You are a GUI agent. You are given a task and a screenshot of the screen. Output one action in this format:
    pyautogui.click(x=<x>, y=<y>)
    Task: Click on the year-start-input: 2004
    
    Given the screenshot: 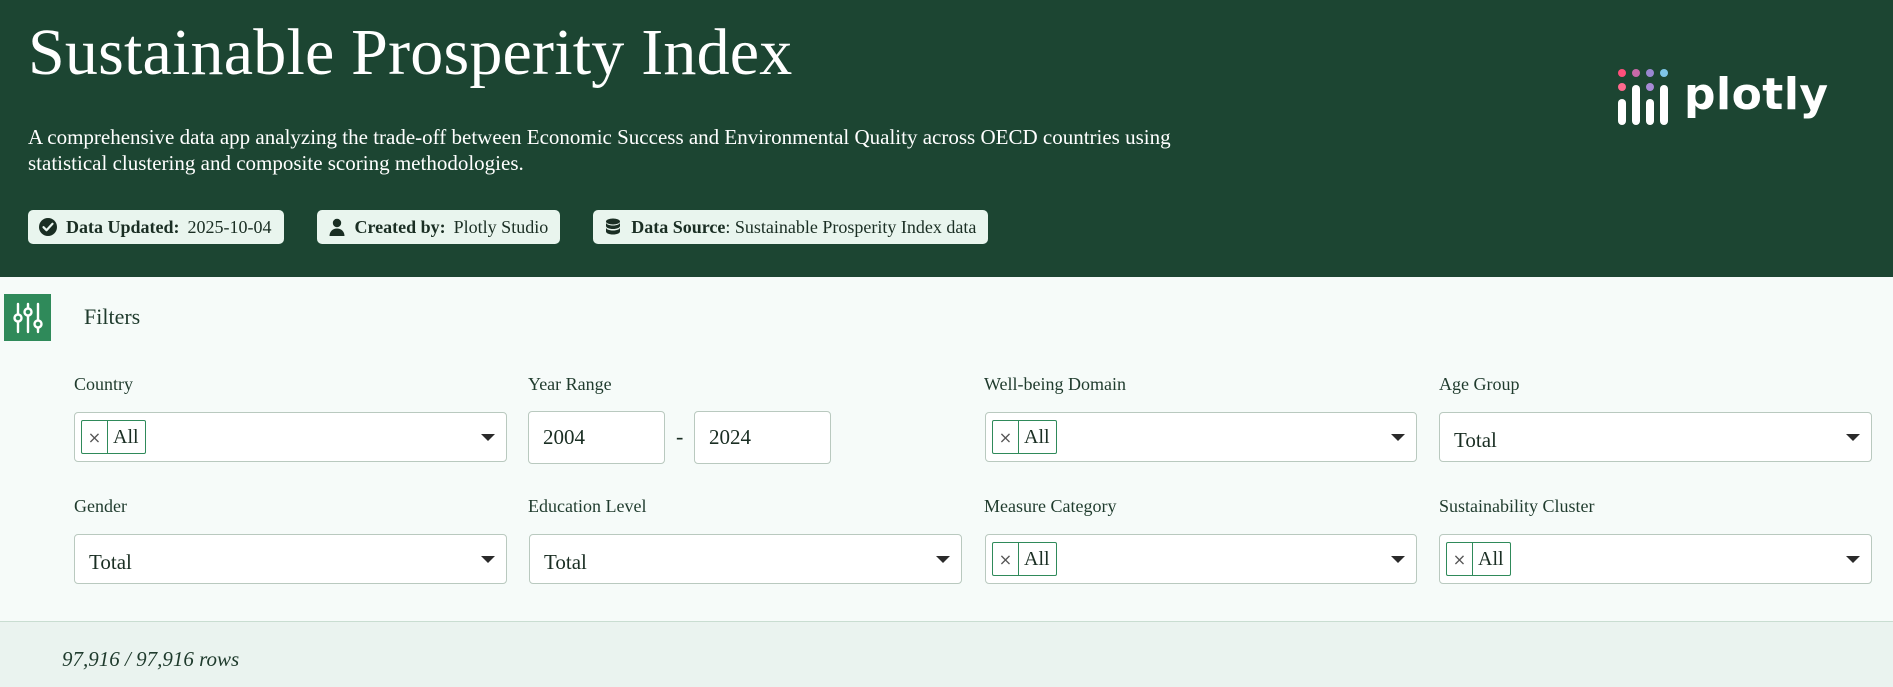 What is the action you would take?
    pyautogui.click(x=596, y=437)
    